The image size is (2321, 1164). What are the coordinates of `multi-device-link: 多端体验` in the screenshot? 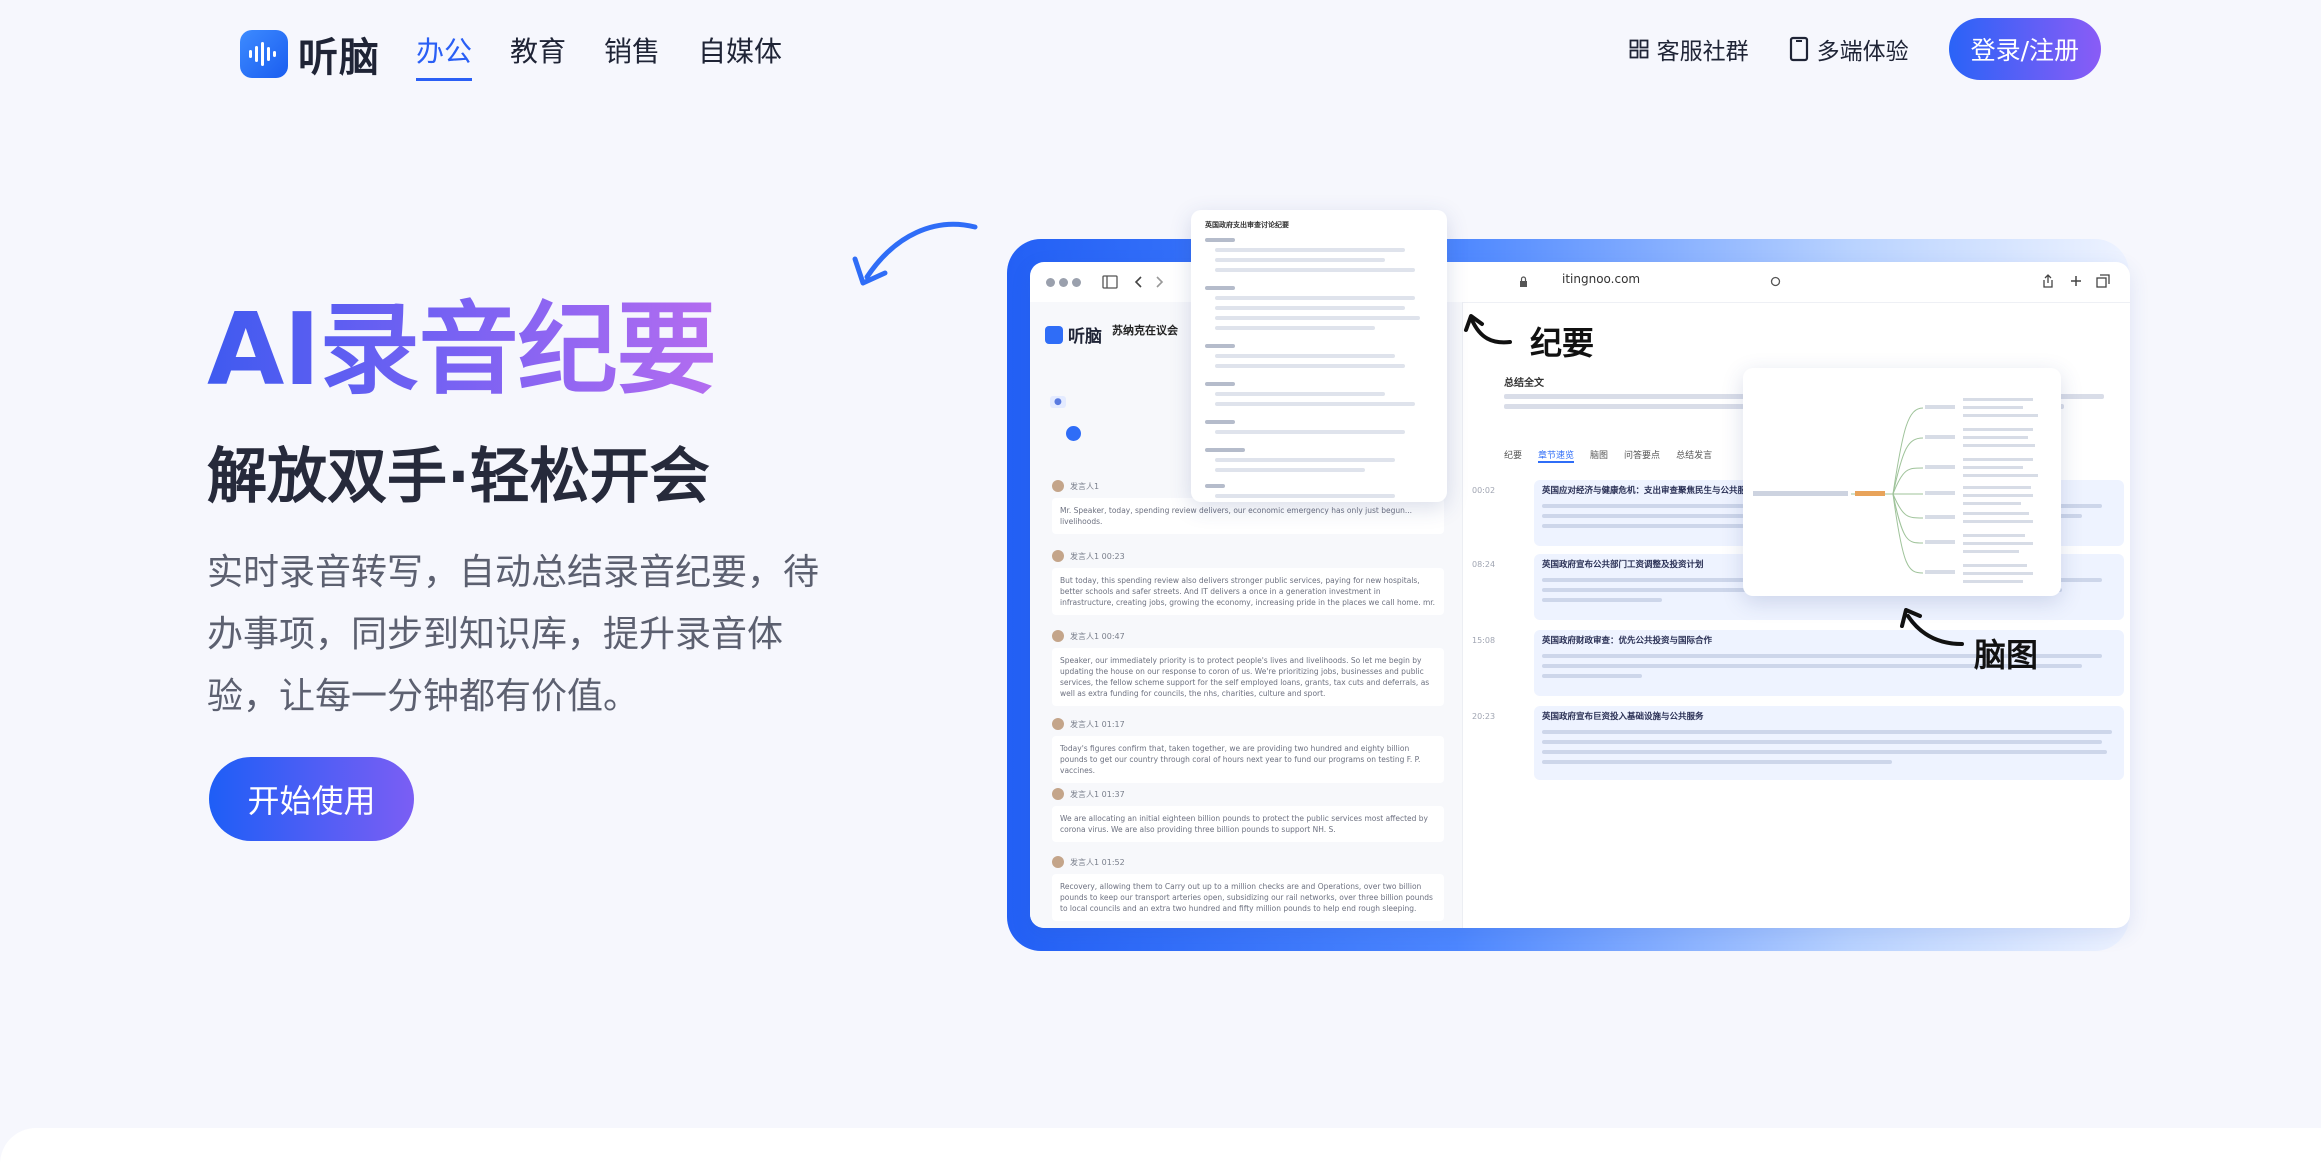 It's located at (1849, 49).